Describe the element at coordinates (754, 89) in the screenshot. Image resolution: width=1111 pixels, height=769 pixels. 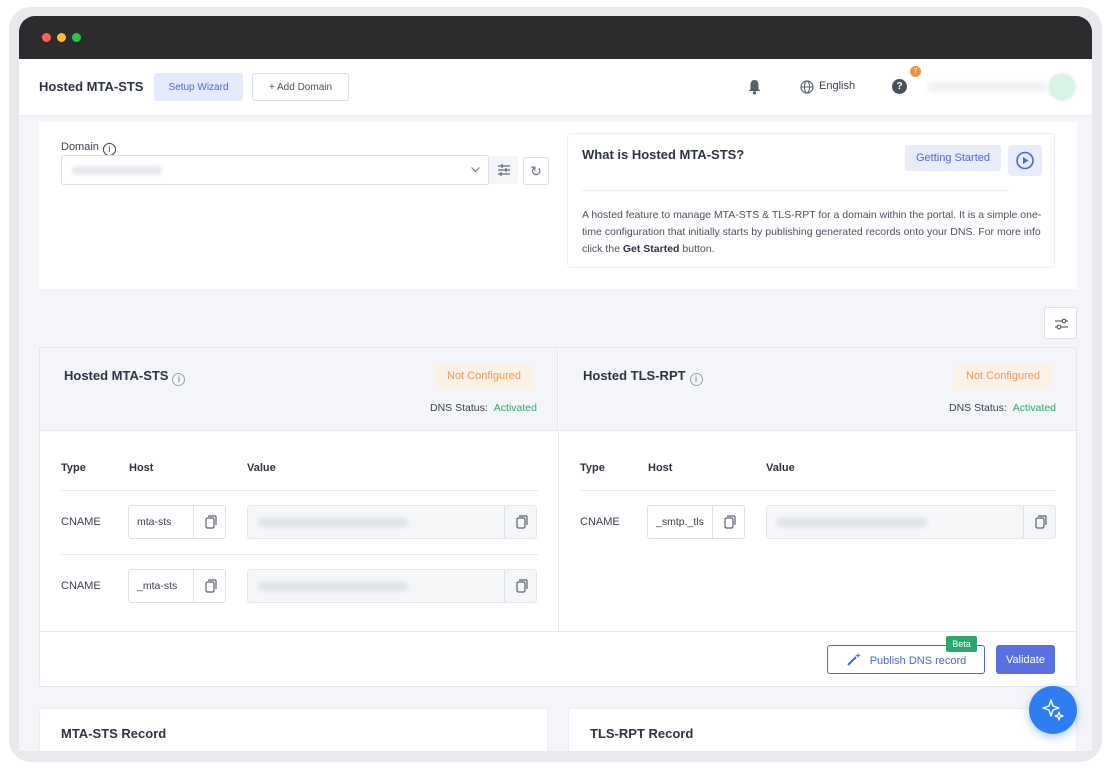
I see `bell-icon` at that location.